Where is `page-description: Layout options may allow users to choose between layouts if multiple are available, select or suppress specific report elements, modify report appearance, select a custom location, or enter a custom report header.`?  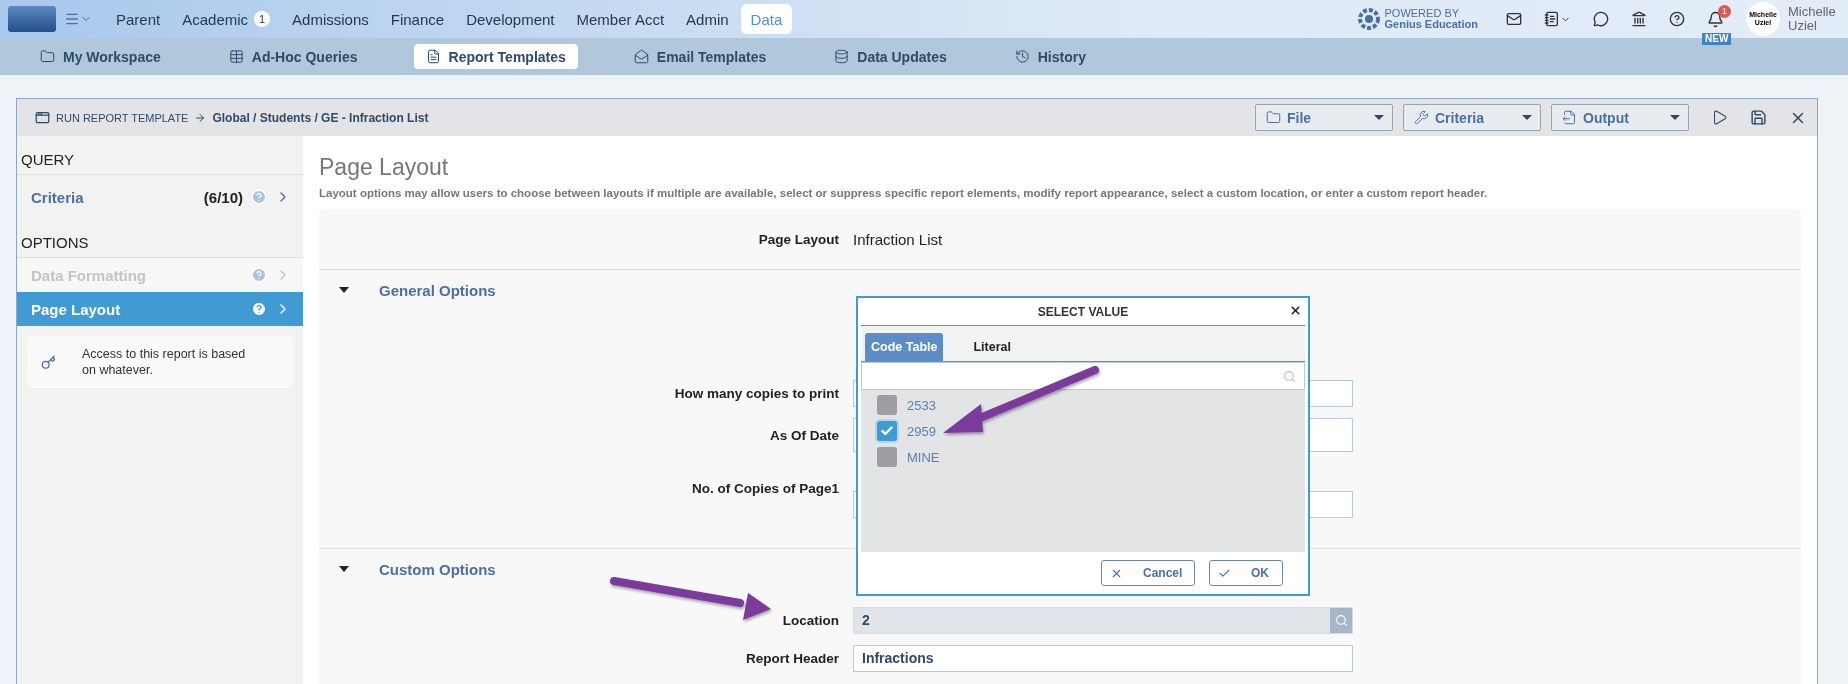
page-description: Layout options may allow users to choose between layouts if multiple are available, select or suppress specific report elements, modify report appearance, select a custom location, or enter a custom report header. is located at coordinates (904, 193).